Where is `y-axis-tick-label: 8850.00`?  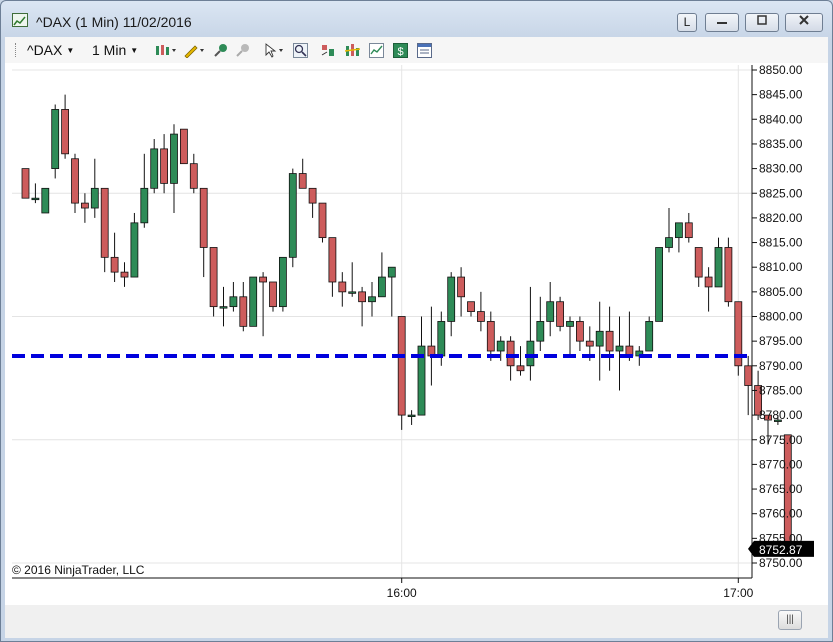 y-axis-tick-label: 8850.00 is located at coordinates (781, 70).